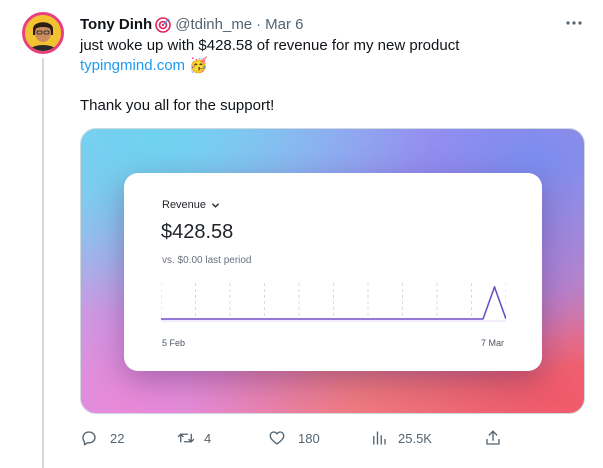  What do you see at coordinates (494, 287) in the screenshot?
I see `revenue-data-point` at bounding box center [494, 287].